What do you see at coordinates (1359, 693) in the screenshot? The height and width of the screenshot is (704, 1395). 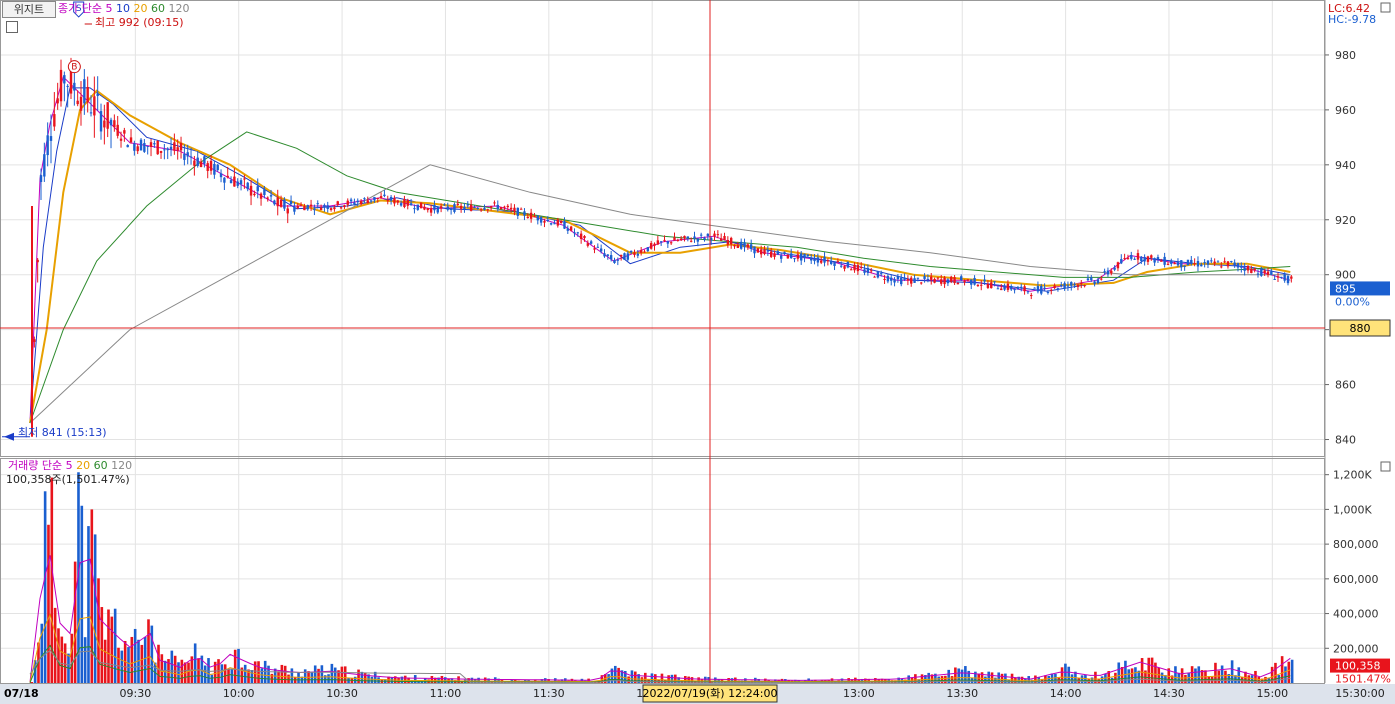 I see `time-tick-label: 15:30:00` at bounding box center [1359, 693].